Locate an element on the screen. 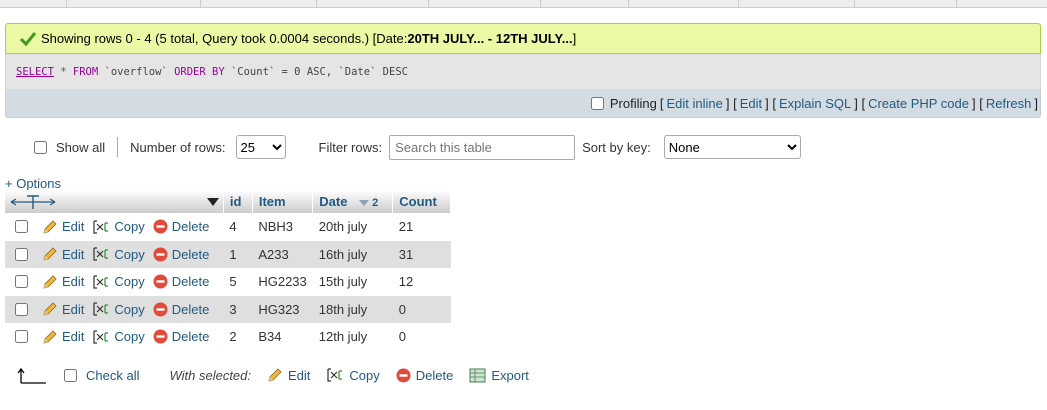 Image resolution: width=1047 pixels, height=410 pixels. sql-orderby-keyword: ORDER BY is located at coordinates (199, 71).